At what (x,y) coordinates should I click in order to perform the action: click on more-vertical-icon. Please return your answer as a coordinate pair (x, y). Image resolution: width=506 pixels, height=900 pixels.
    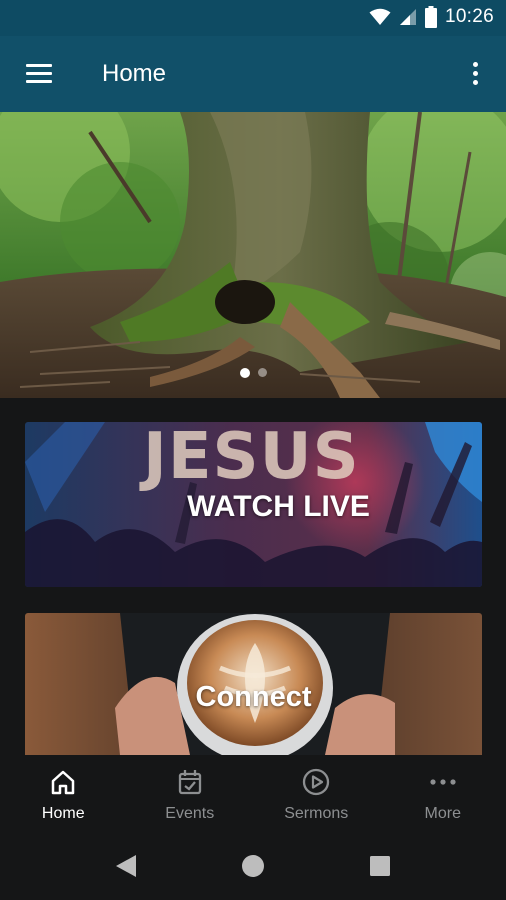
    Looking at the image, I should click on (476, 74).